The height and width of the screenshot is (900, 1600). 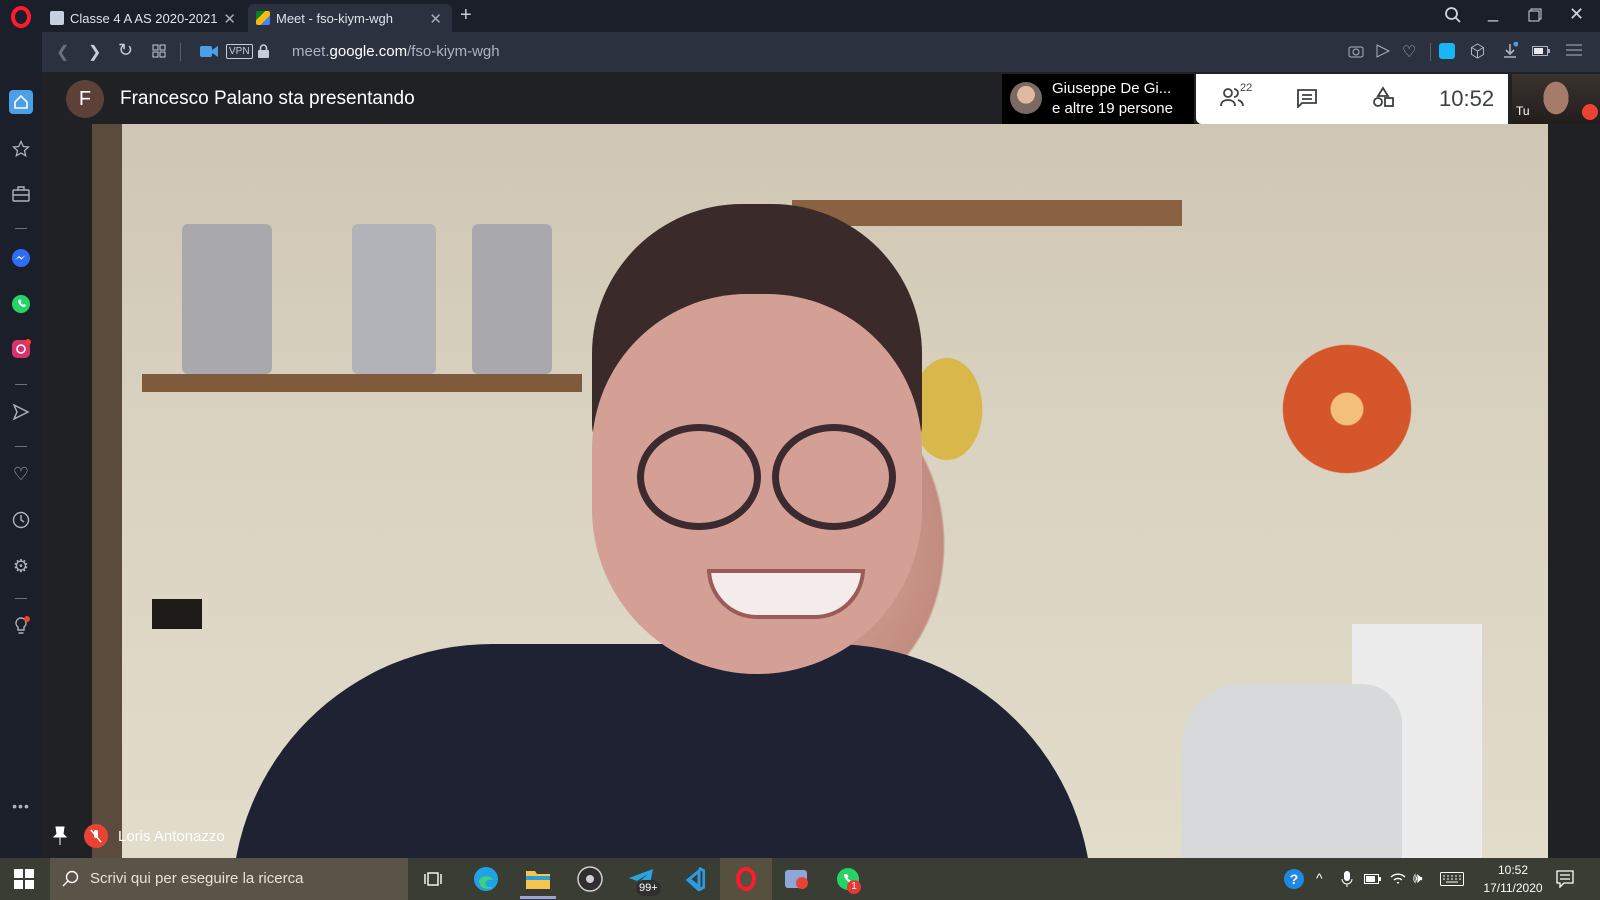 What do you see at coordinates (834, 477) in the screenshot?
I see `glasses-right-lens` at bounding box center [834, 477].